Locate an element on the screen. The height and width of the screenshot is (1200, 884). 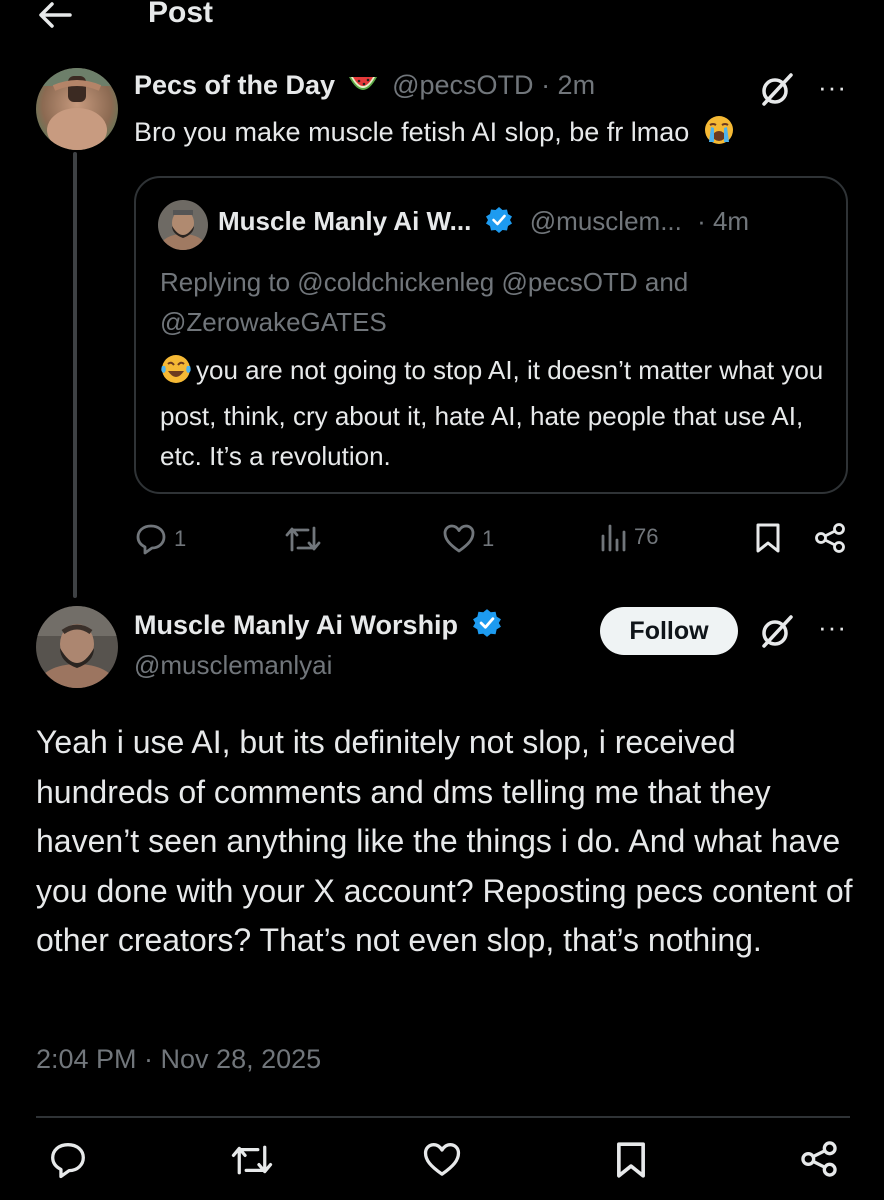
view-count: 76 is located at coordinates (646, 536).